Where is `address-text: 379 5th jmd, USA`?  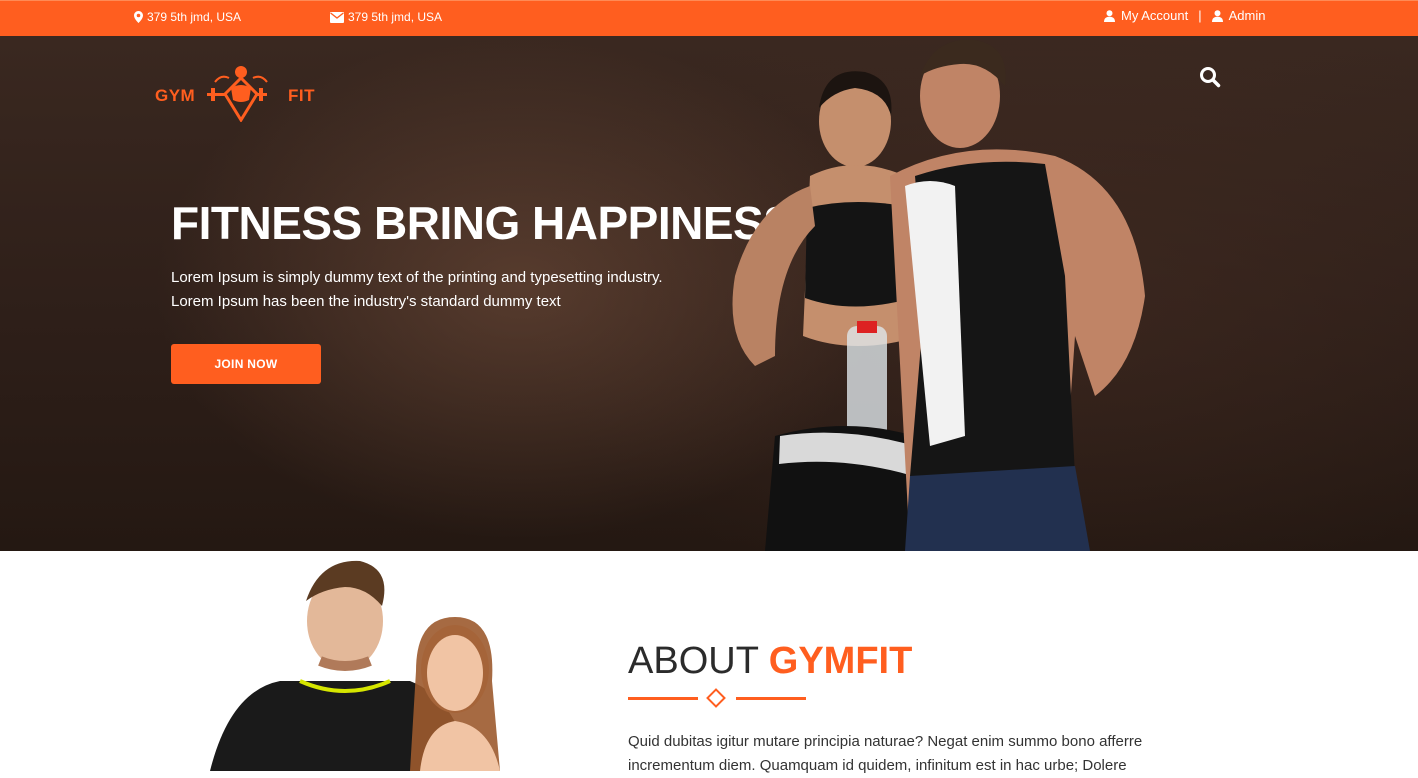 address-text: 379 5th jmd, USA is located at coordinates (194, 17).